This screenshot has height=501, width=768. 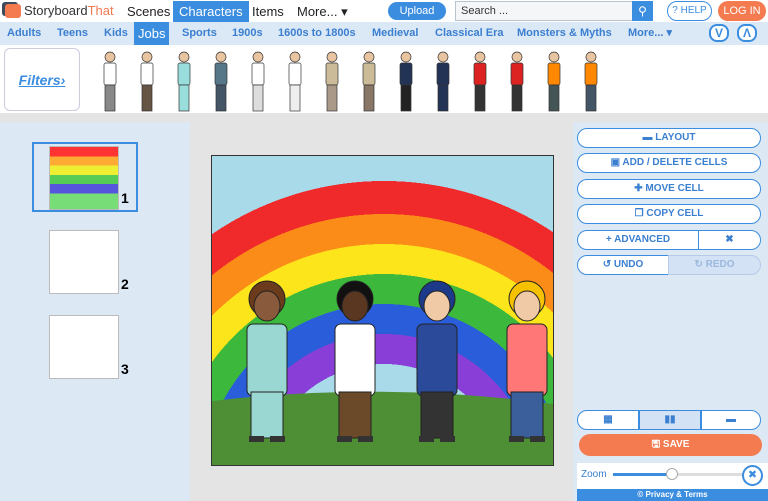 I want to click on copy-label: COPY CELL, so click(x=675, y=213).